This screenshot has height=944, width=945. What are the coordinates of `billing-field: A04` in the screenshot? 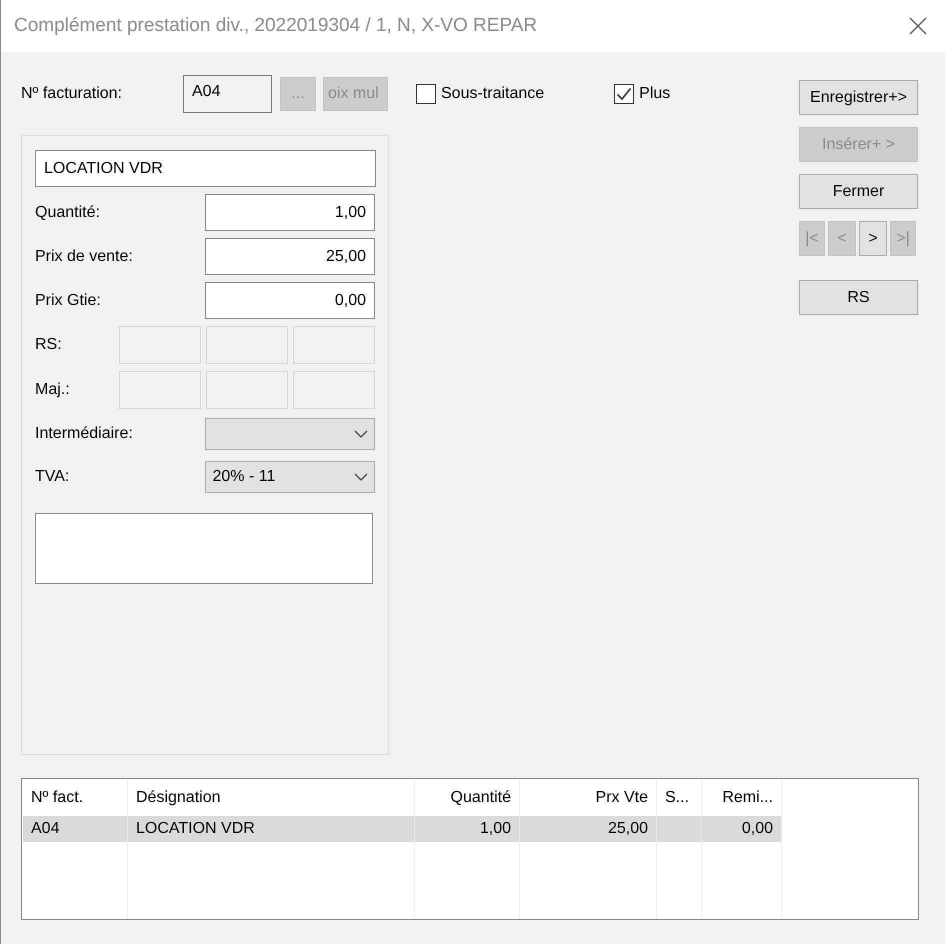 It's located at (227, 94).